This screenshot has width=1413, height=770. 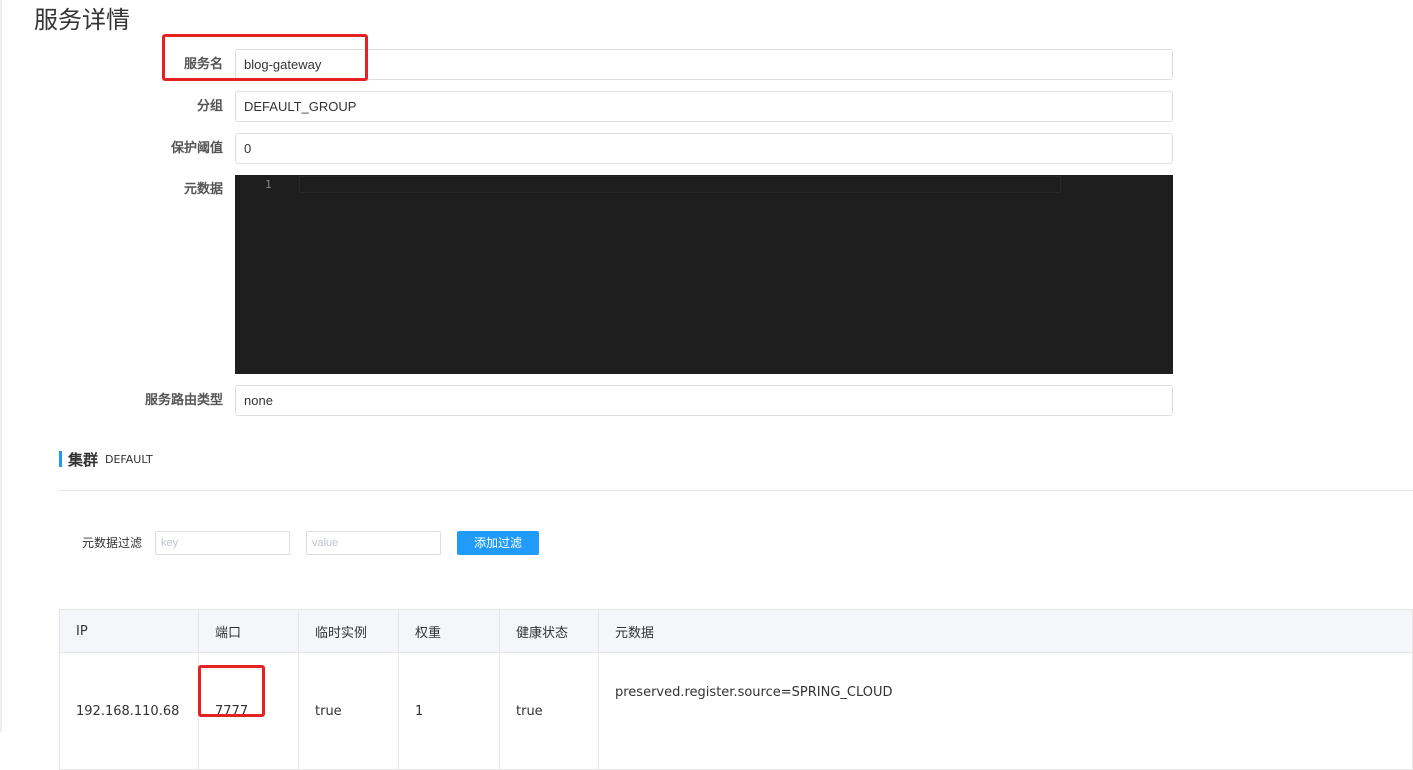 What do you see at coordinates (268, 184) in the screenshot?
I see `editor-line-number: 1` at bounding box center [268, 184].